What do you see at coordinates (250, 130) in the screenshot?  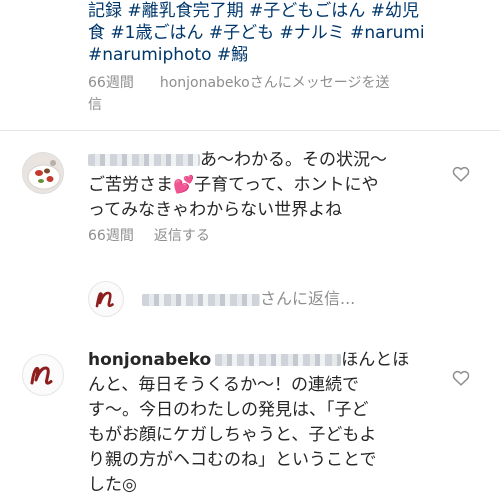 I see `divider` at bounding box center [250, 130].